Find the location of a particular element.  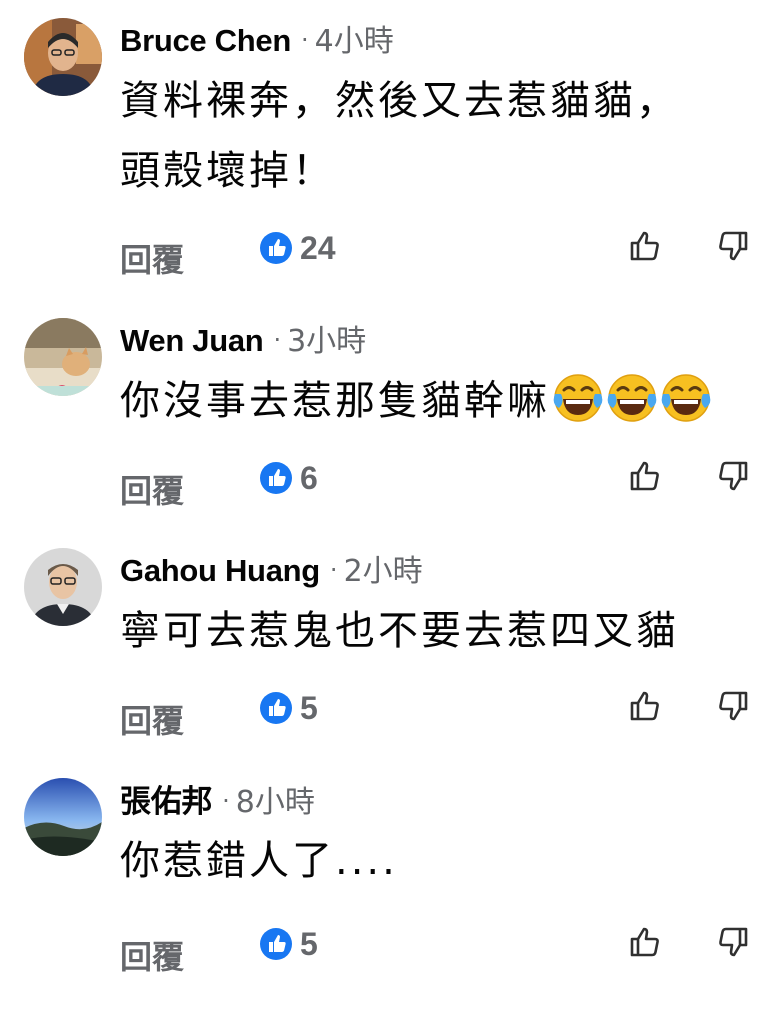

comment-time: 2小時 is located at coordinates (383, 571).